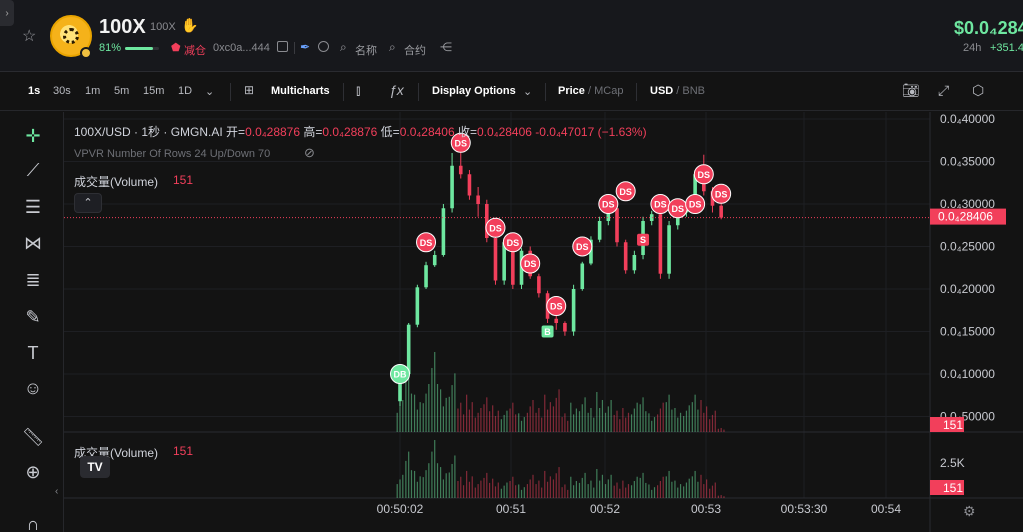  What do you see at coordinates (33, 388) in the screenshot?
I see `emoji-icon: ☺` at bounding box center [33, 388].